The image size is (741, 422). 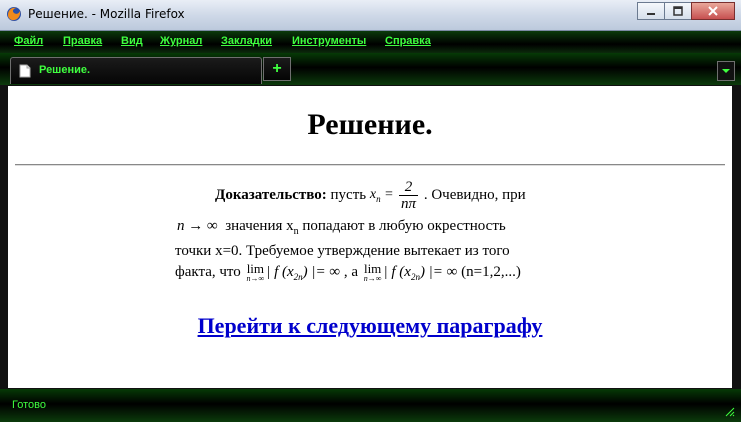 I want to click on page-title: Решение., so click(x=370, y=124).